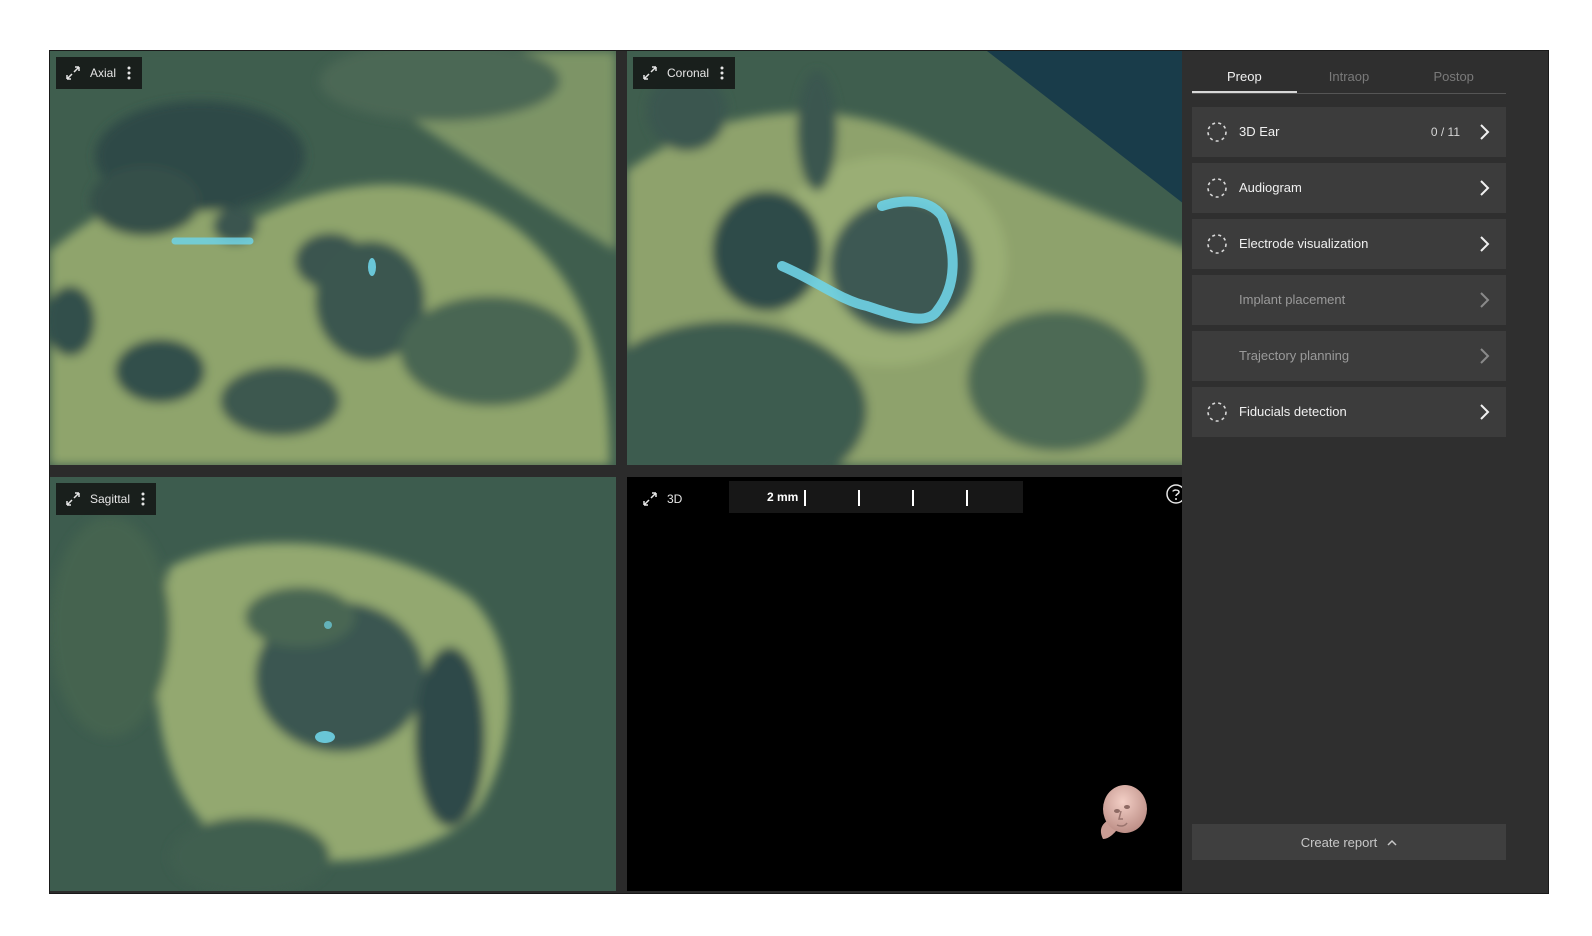 This screenshot has width=1592, height=936. I want to click on chevron-up-icon, so click(1392, 842).